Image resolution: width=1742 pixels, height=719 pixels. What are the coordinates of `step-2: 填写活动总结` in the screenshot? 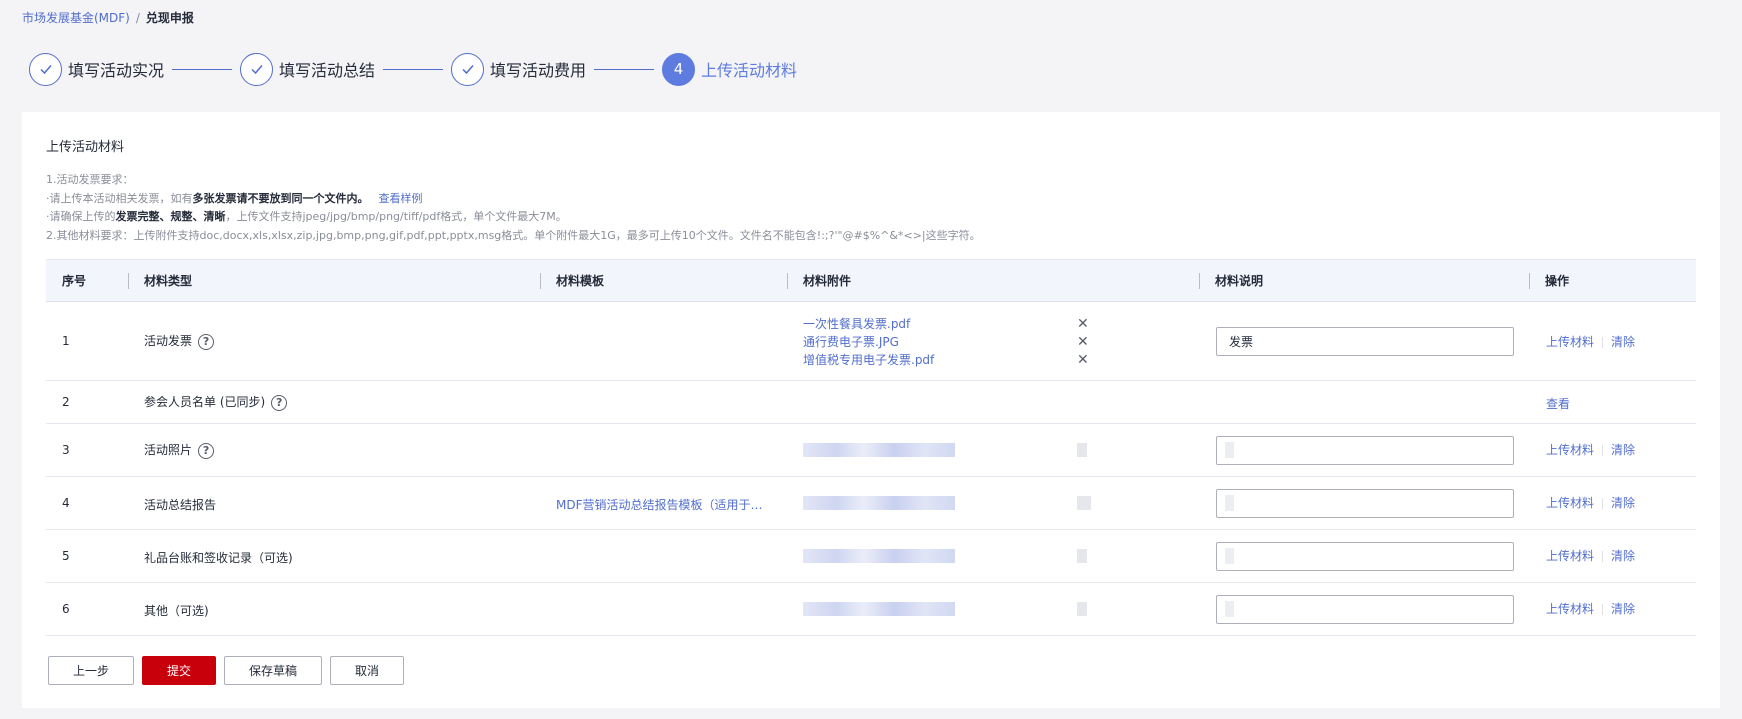 It's located at (307, 69).